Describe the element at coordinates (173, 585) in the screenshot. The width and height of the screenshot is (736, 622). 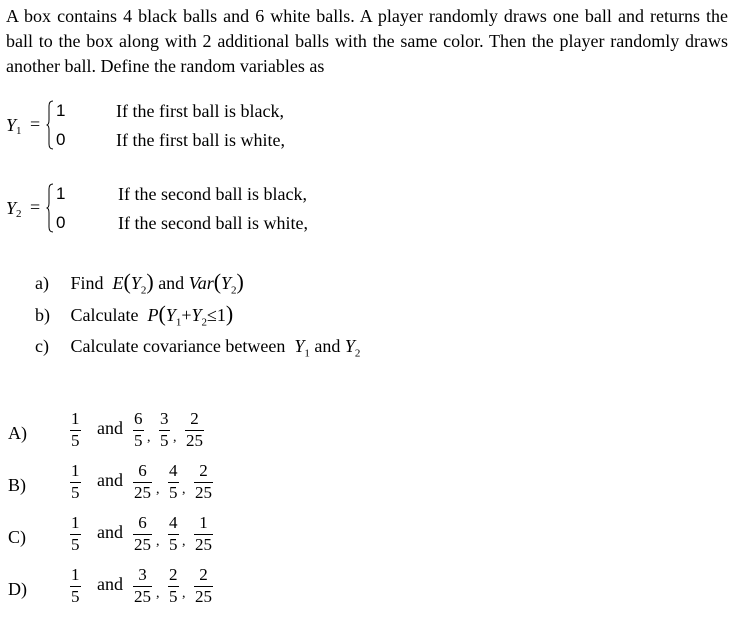
I see `fraction: 25` at that location.